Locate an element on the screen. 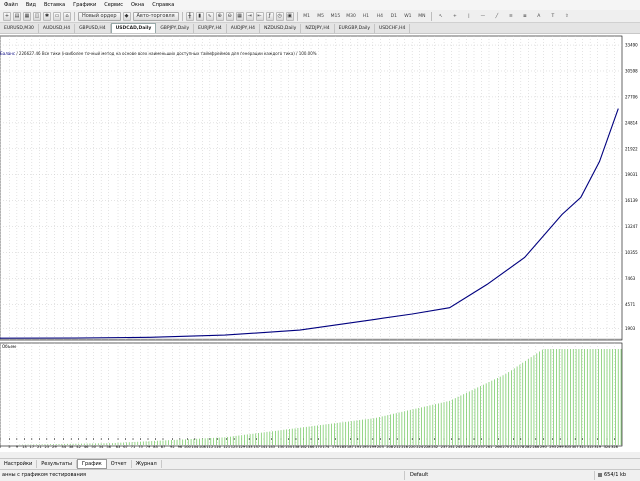 Image resolution: width=640 pixels, height=481 pixels. x-tick-label: 21 is located at coordinates (39, 447).